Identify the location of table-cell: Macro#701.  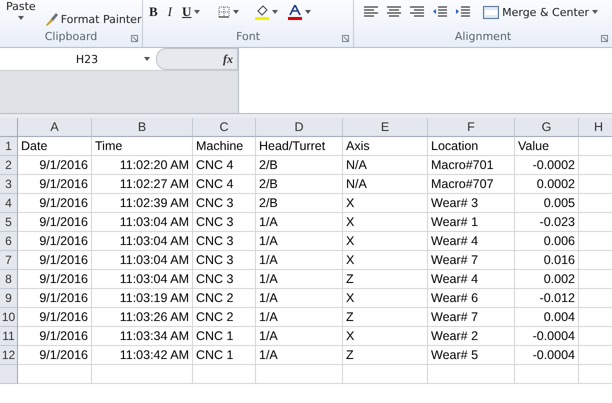
(471, 165).